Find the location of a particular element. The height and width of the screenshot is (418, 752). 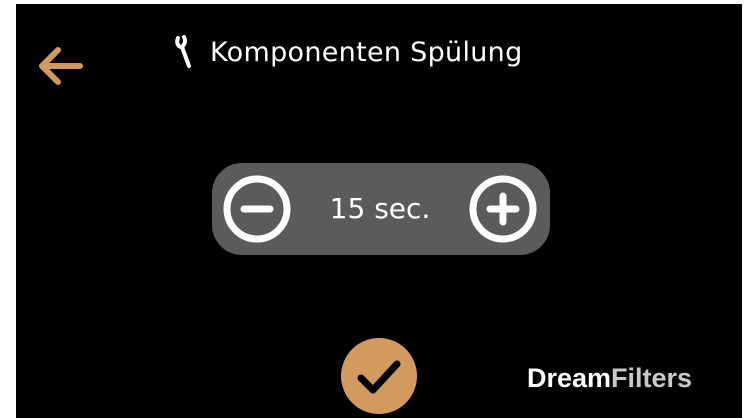

brand-logo: DreamFilters is located at coordinates (609, 378).